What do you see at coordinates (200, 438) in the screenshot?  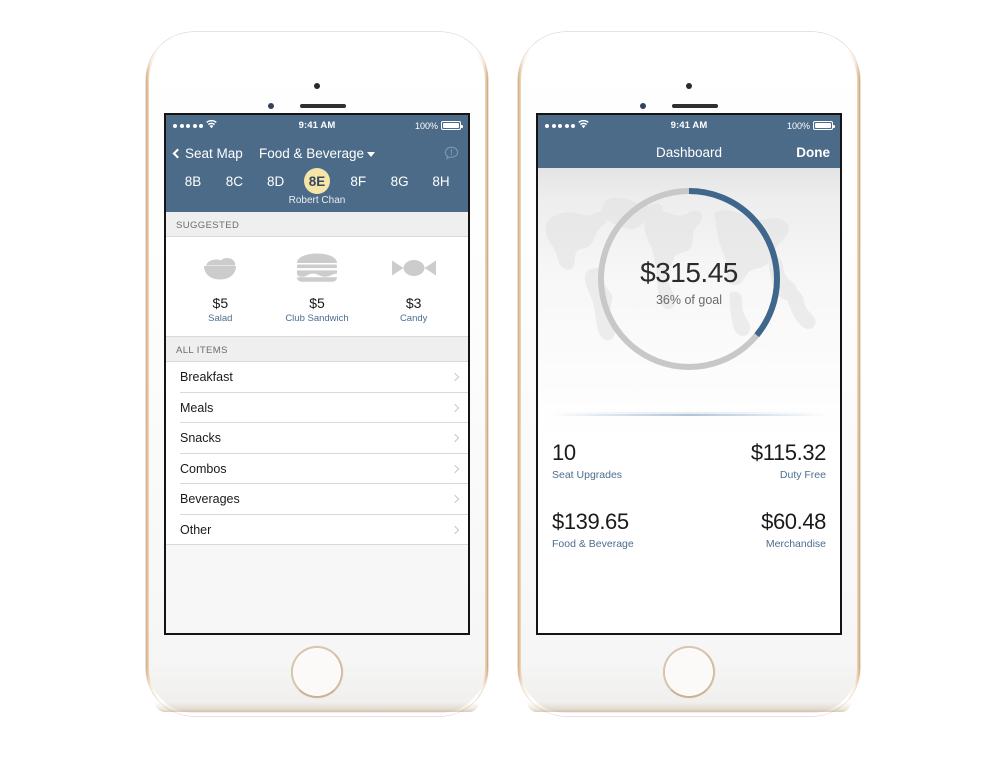 I see `list-item-label: Snacks` at bounding box center [200, 438].